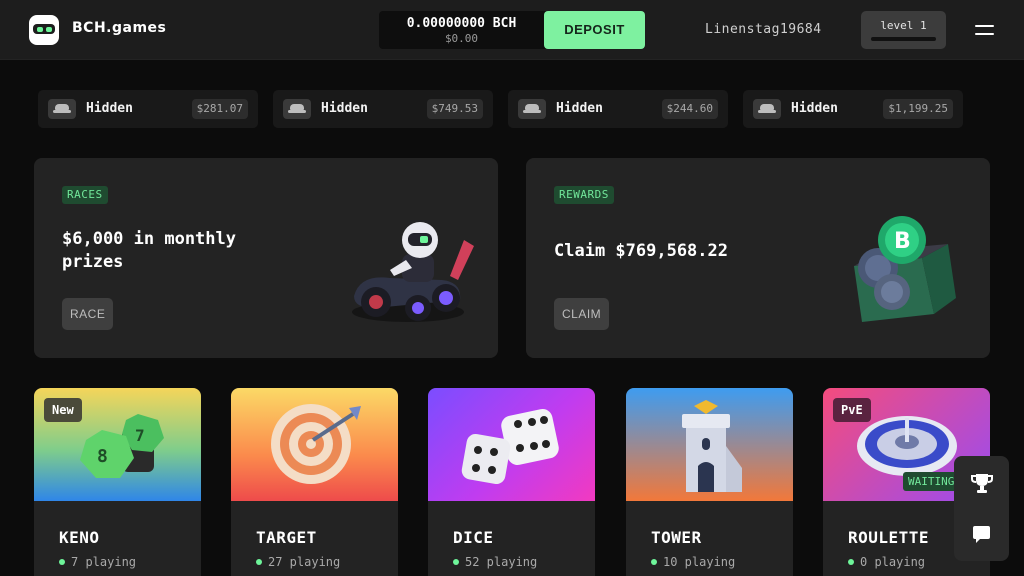 Image resolution: width=1024 pixels, height=576 pixels. What do you see at coordinates (454, 109) in the screenshot?
I see `win-amount: $749.53` at bounding box center [454, 109].